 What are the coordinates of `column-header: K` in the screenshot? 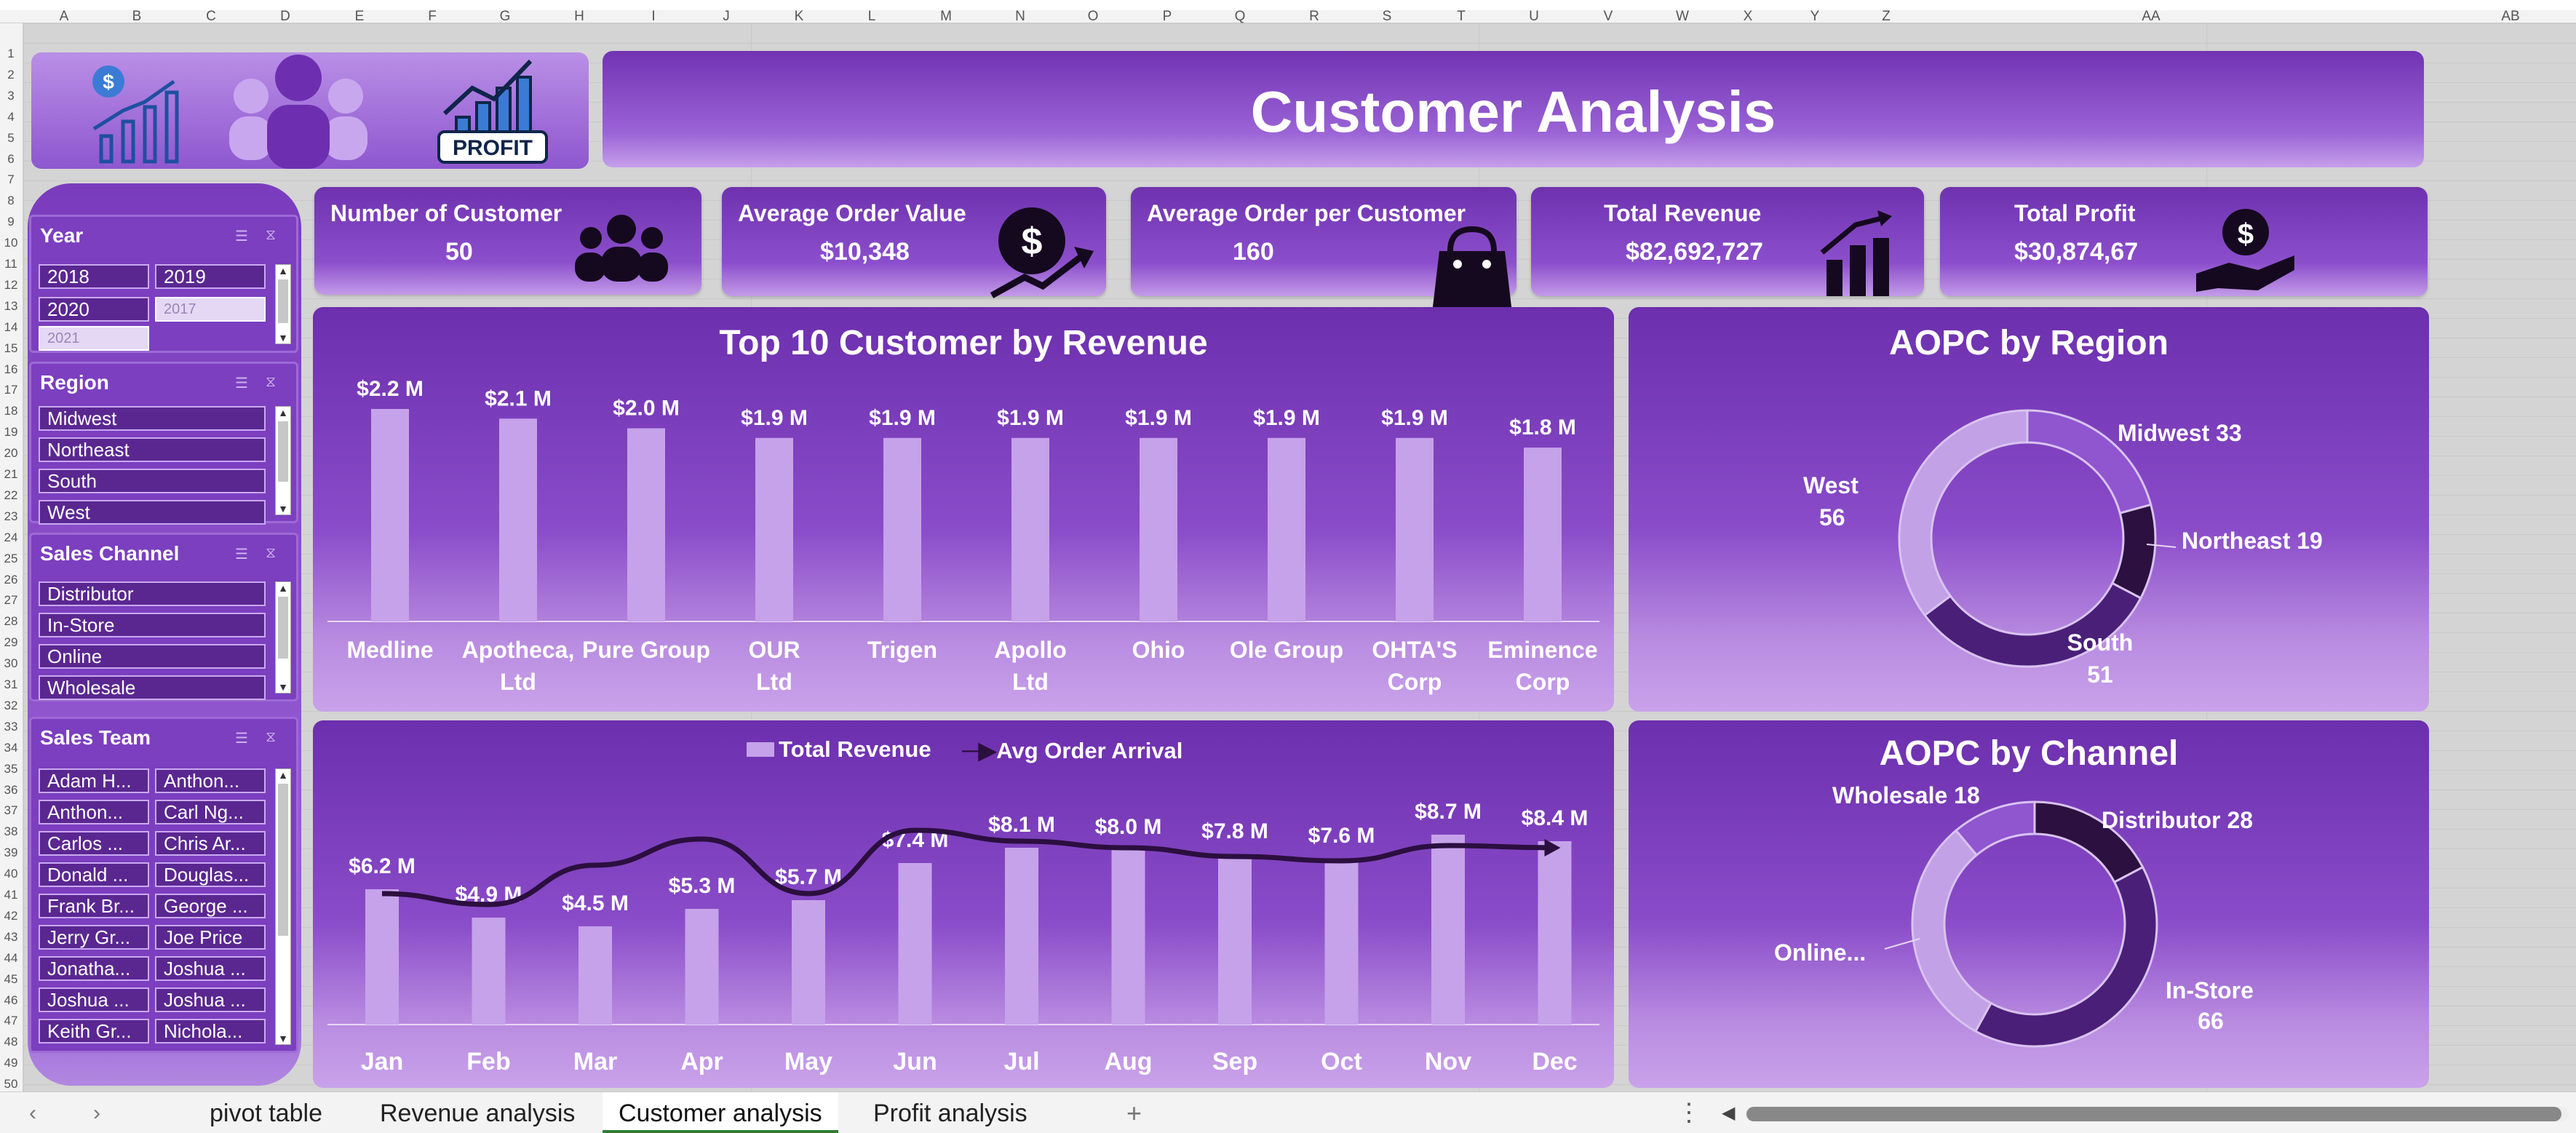 It's located at (799, 16).